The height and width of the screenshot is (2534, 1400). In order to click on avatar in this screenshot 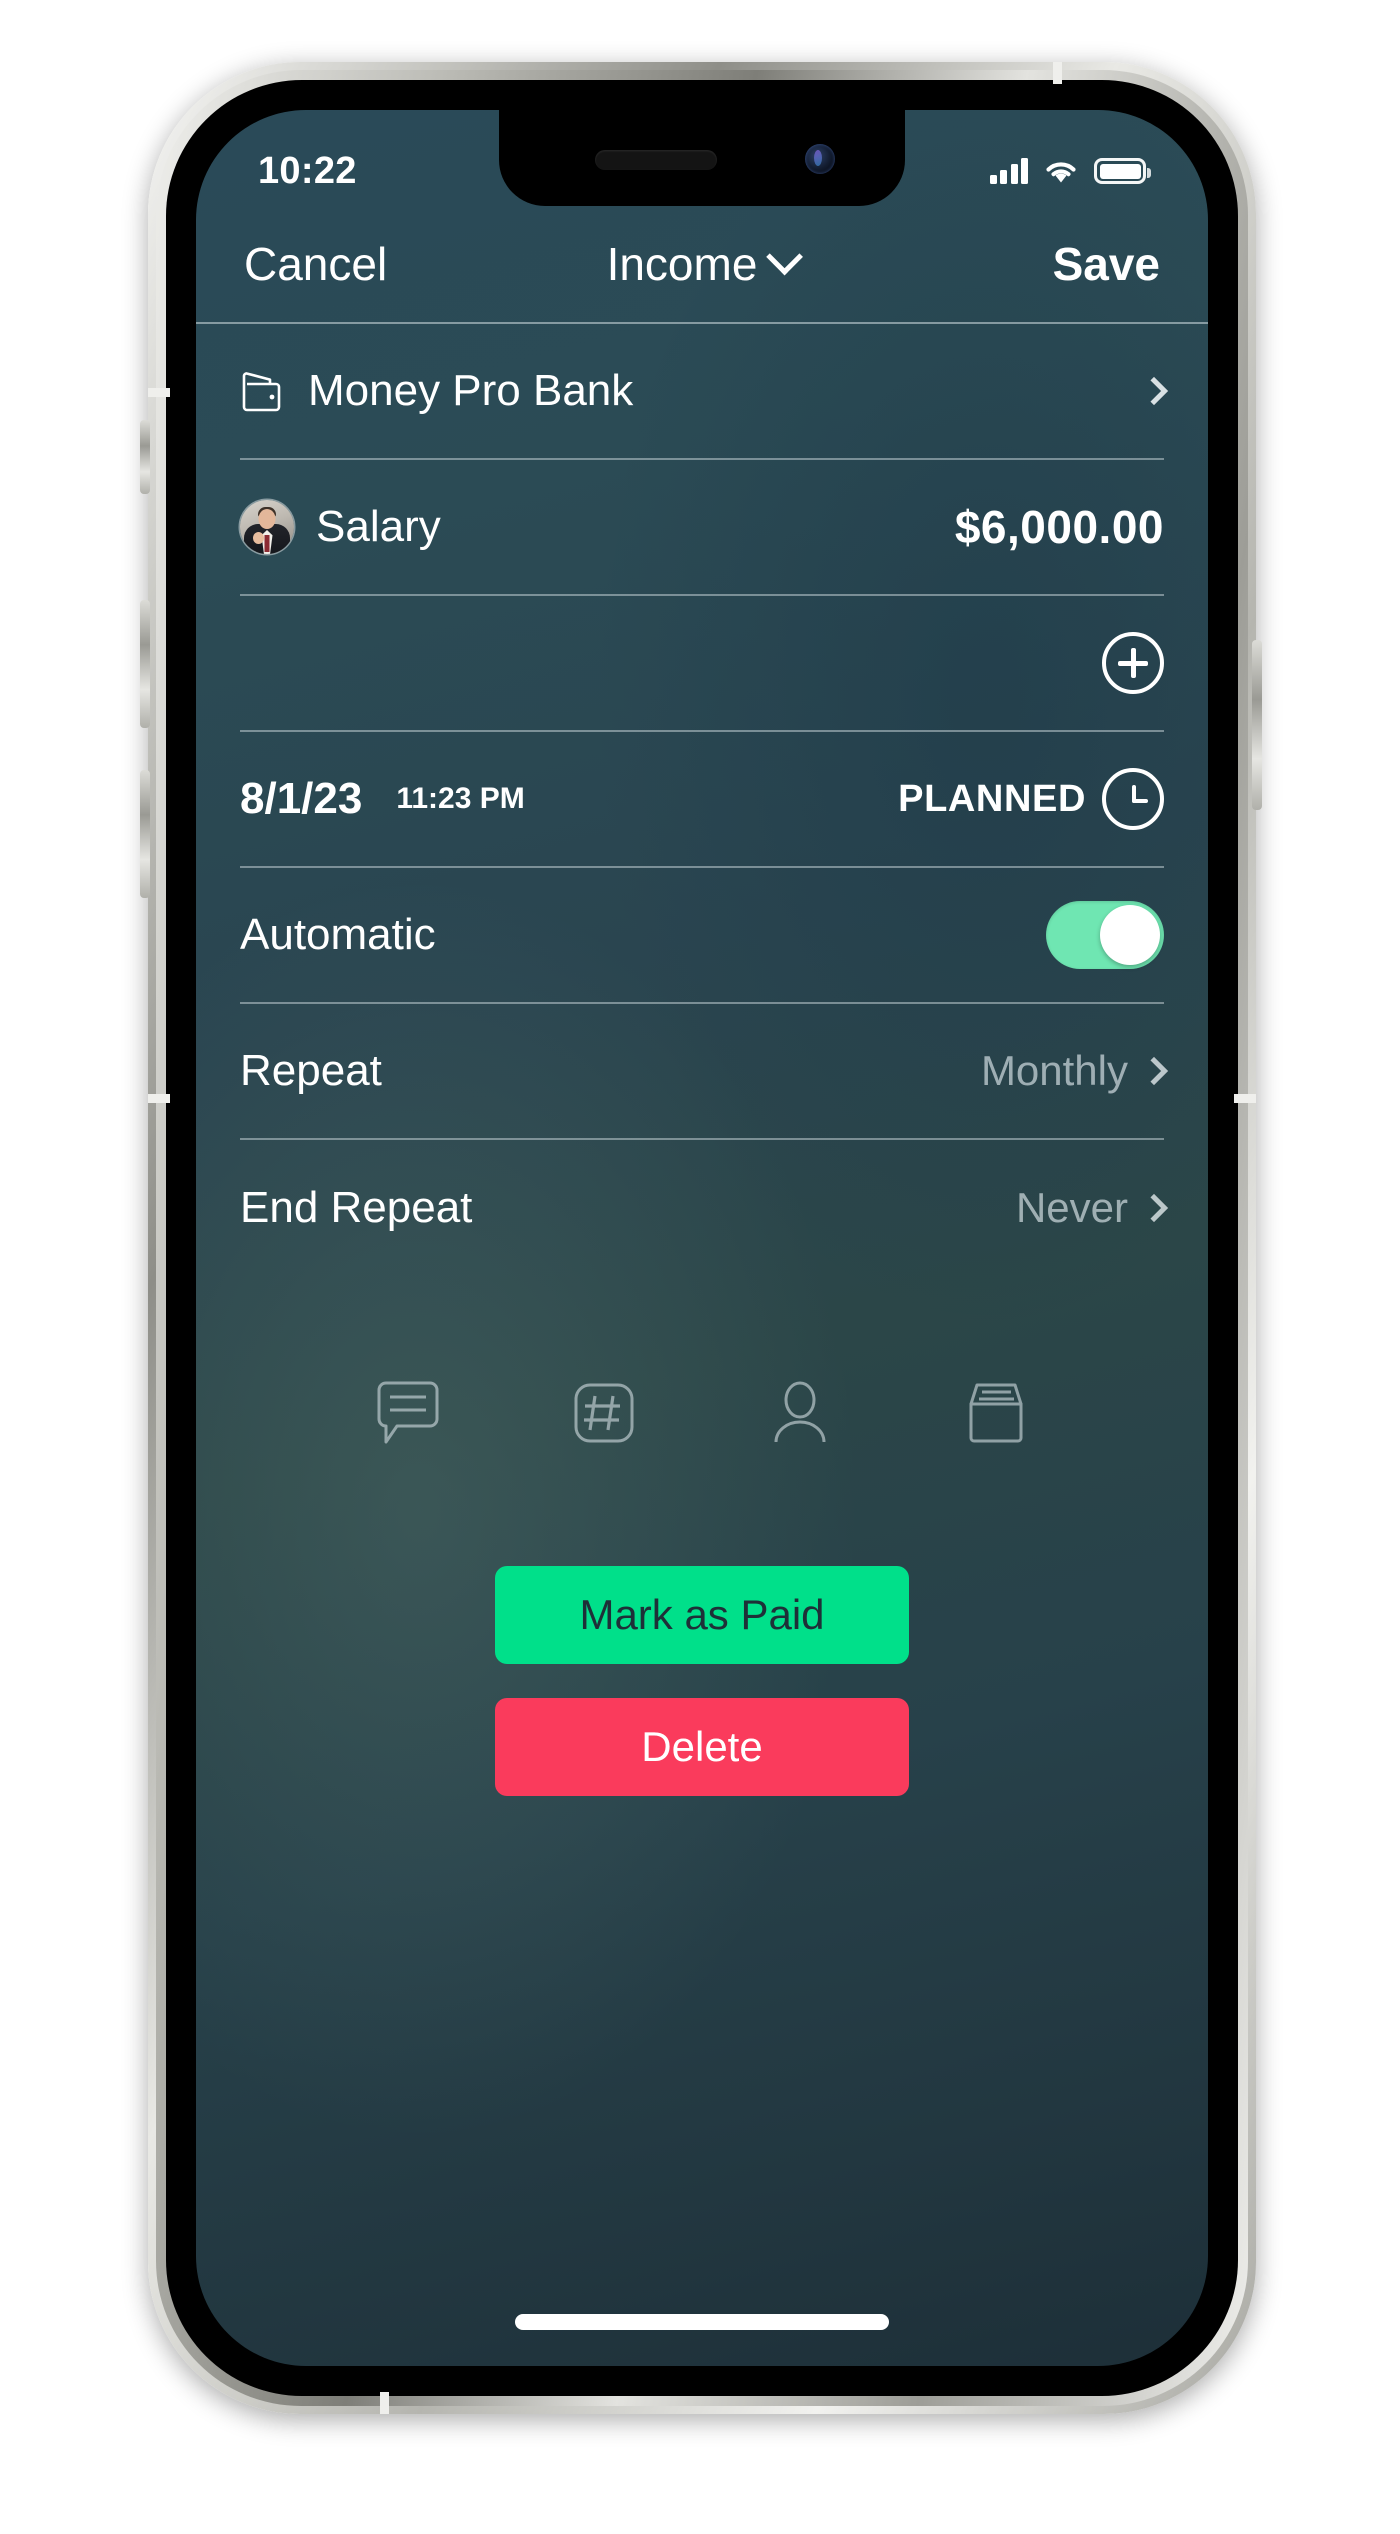, I will do `click(267, 527)`.